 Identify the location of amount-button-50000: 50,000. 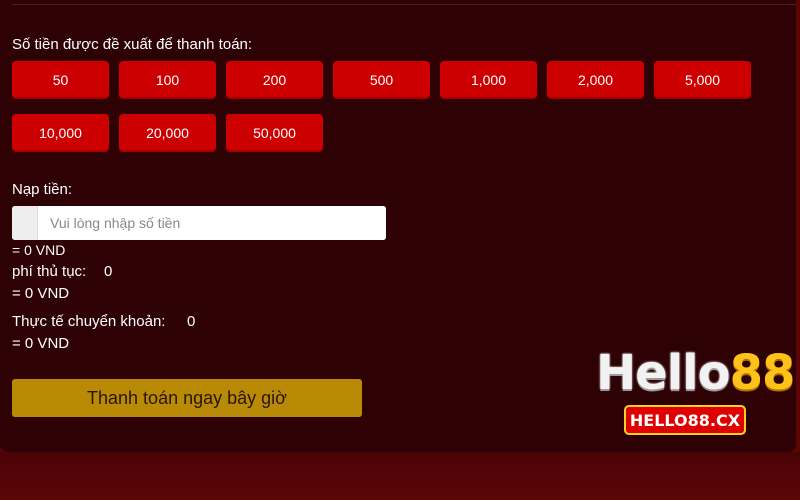
(274, 133).